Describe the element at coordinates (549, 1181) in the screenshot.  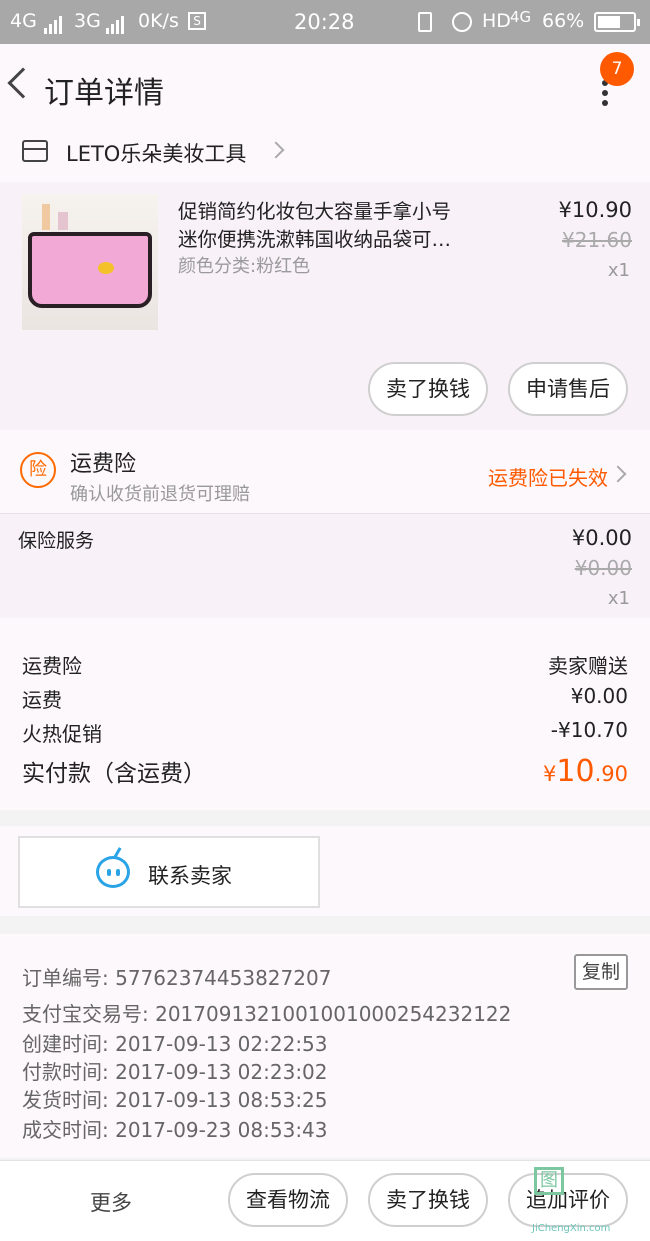
I see `watermark-logo: 图` at that location.